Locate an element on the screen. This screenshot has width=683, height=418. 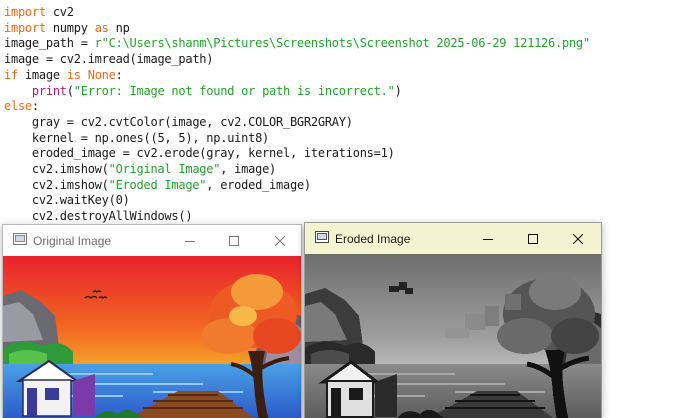
code-line: import numpy as np is located at coordinates (67, 28).